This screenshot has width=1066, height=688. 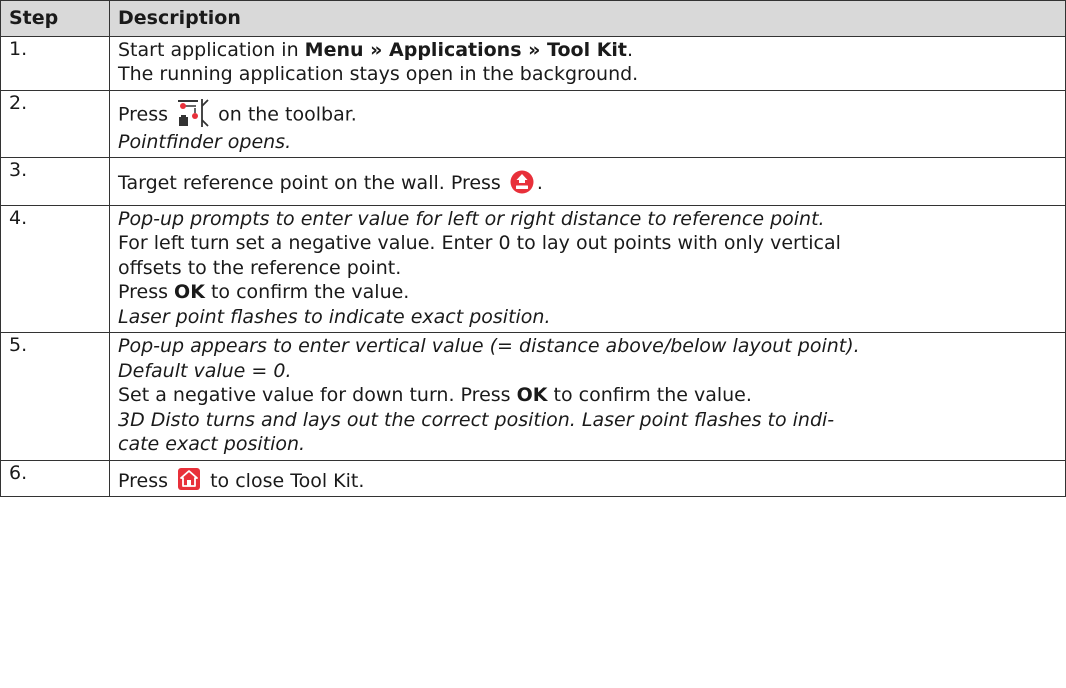 I want to click on step-number: 1., so click(x=55, y=63).